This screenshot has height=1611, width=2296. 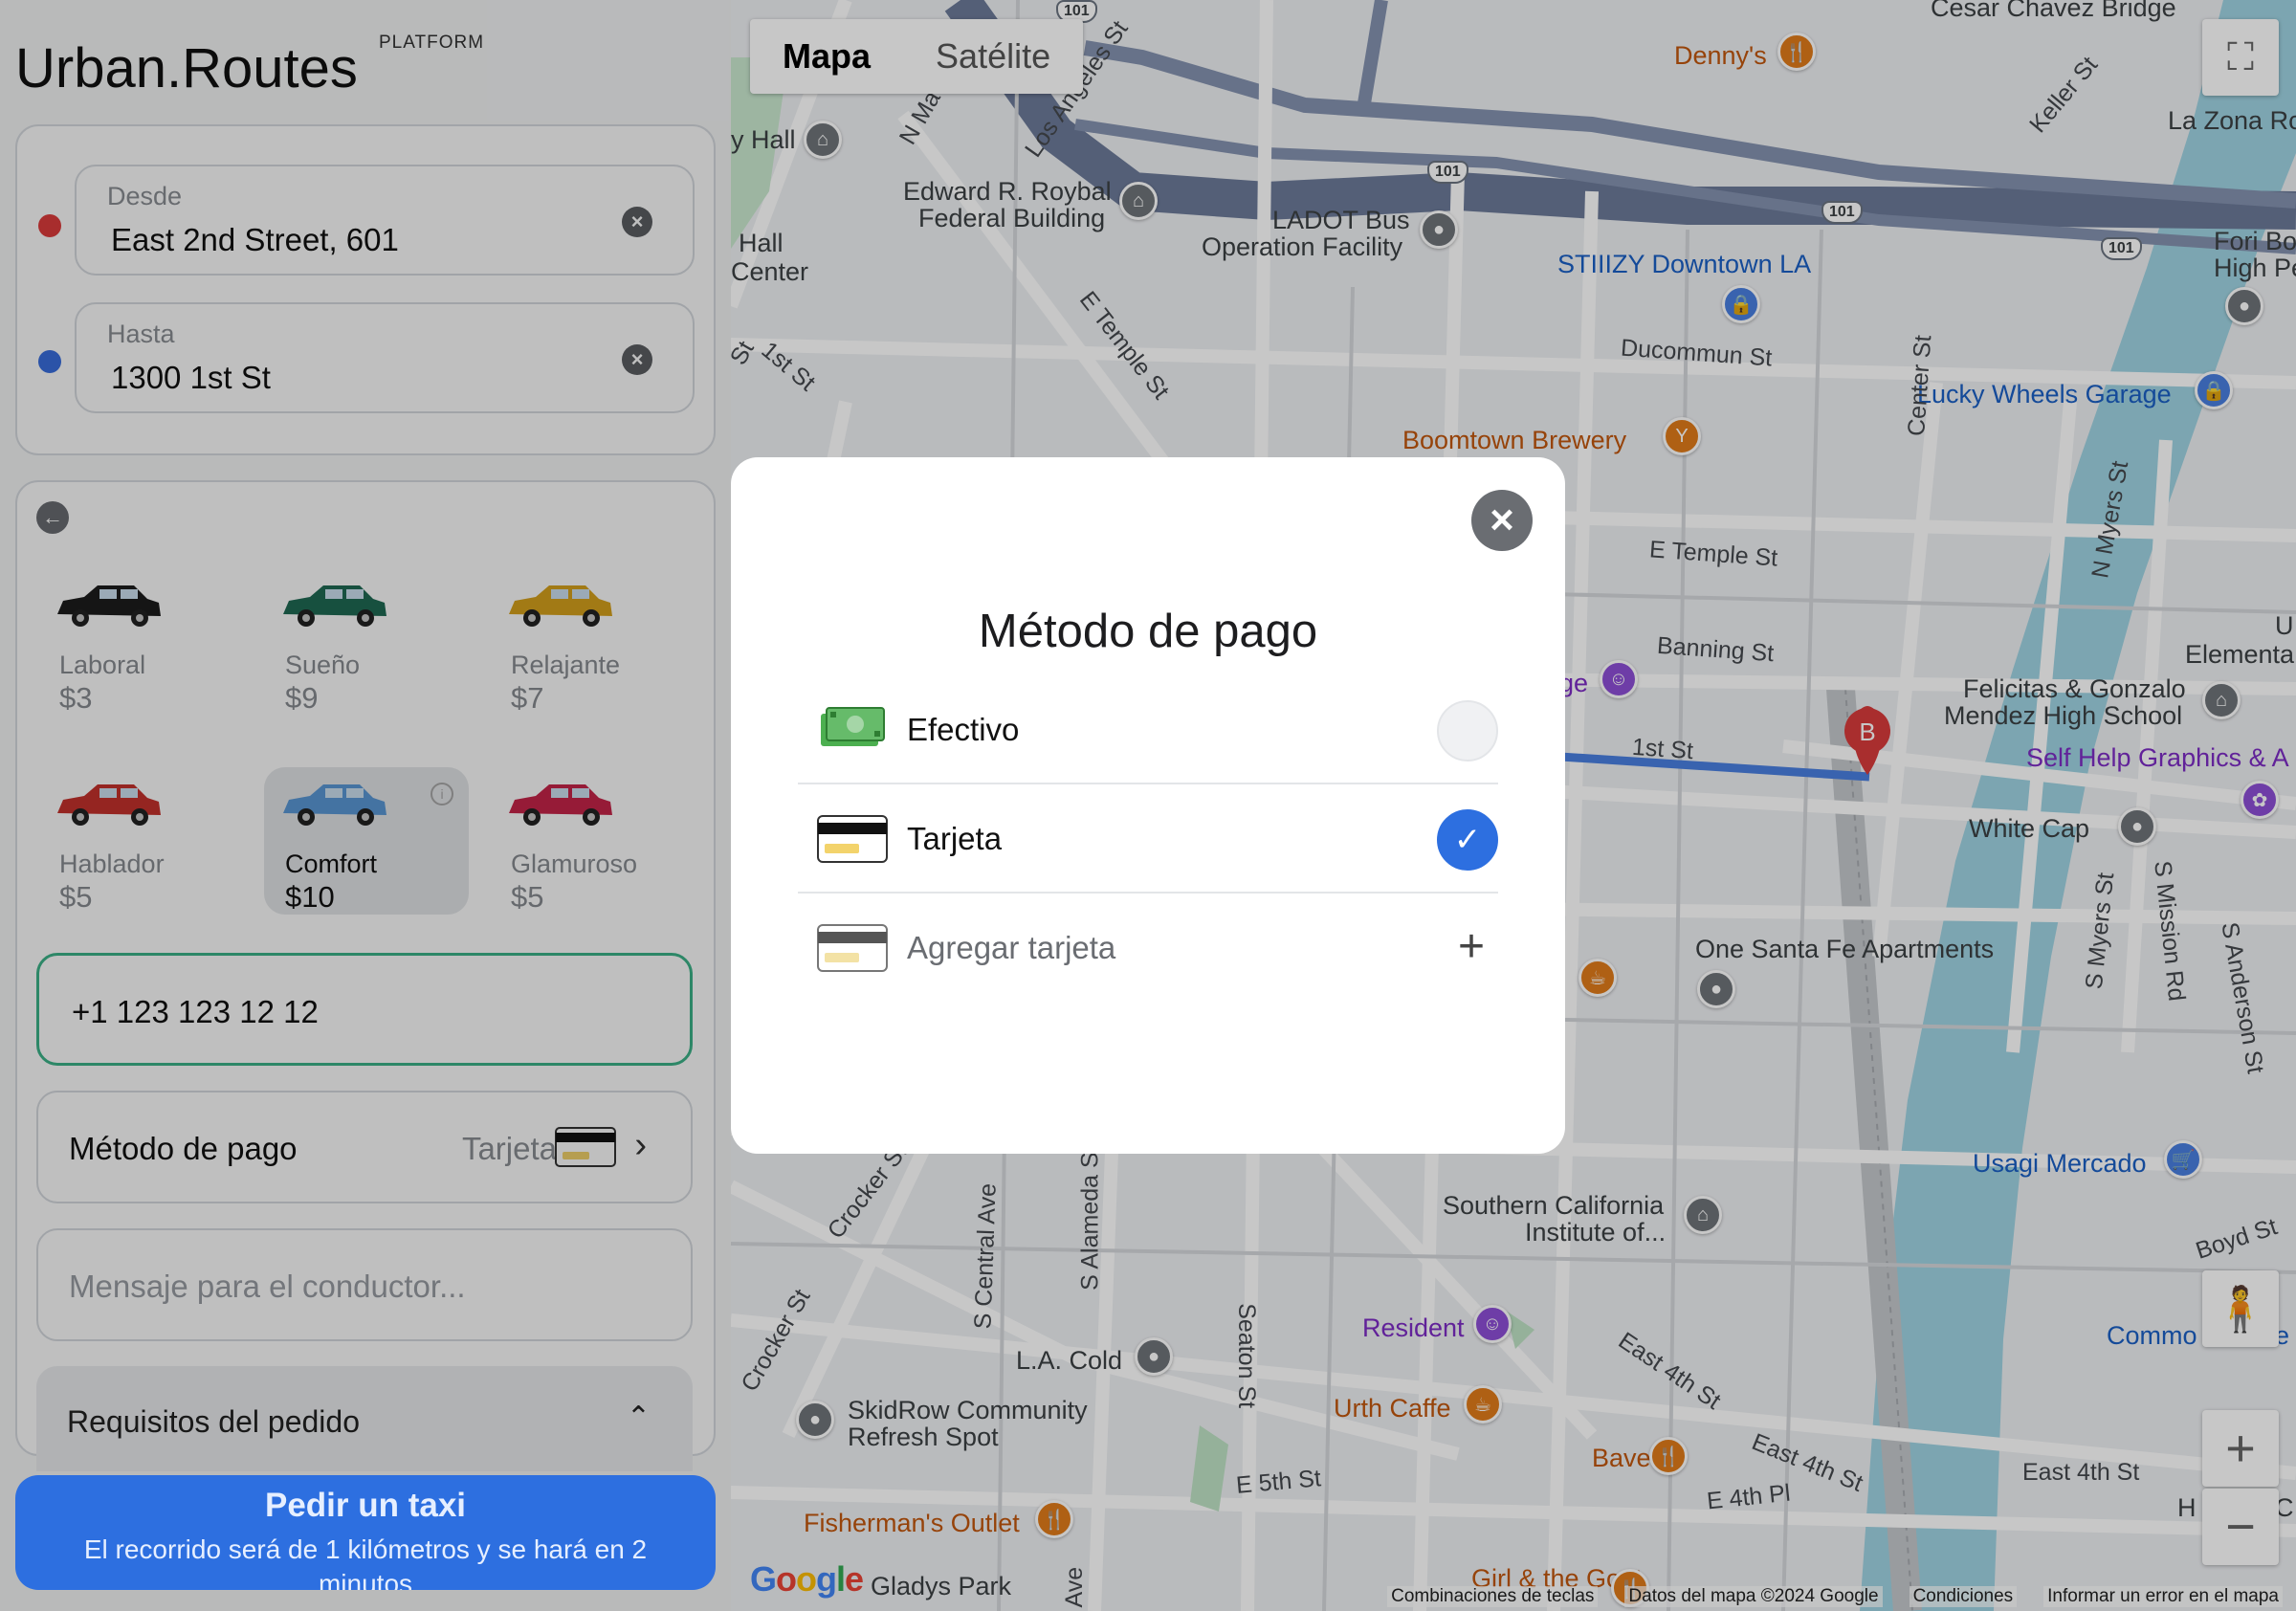 I want to click on add-card-label: Agregar tarjeta, so click(x=1012, y=948).